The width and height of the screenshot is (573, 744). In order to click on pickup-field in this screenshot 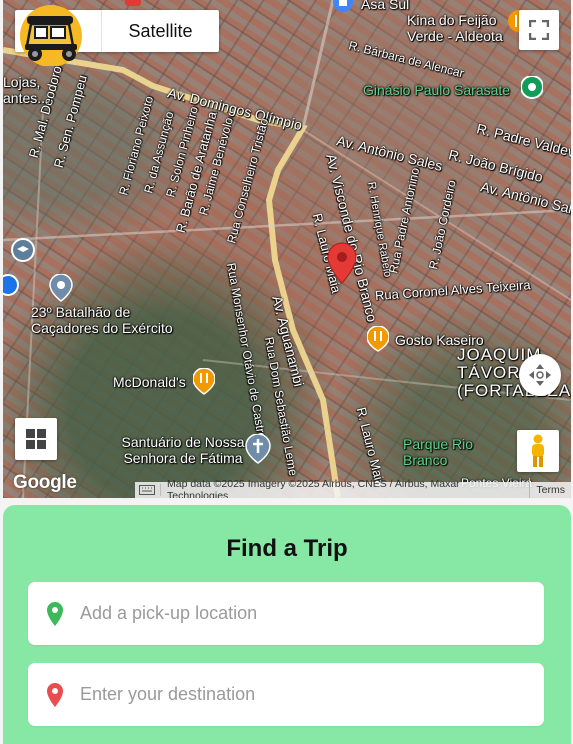, I will do `click(286, 613)`.